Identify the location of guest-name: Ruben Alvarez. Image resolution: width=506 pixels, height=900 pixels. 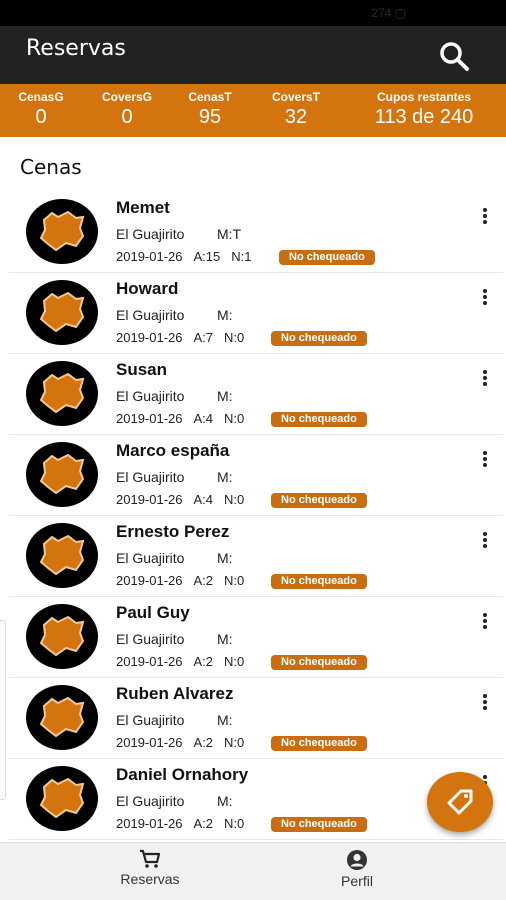
(175, 693).